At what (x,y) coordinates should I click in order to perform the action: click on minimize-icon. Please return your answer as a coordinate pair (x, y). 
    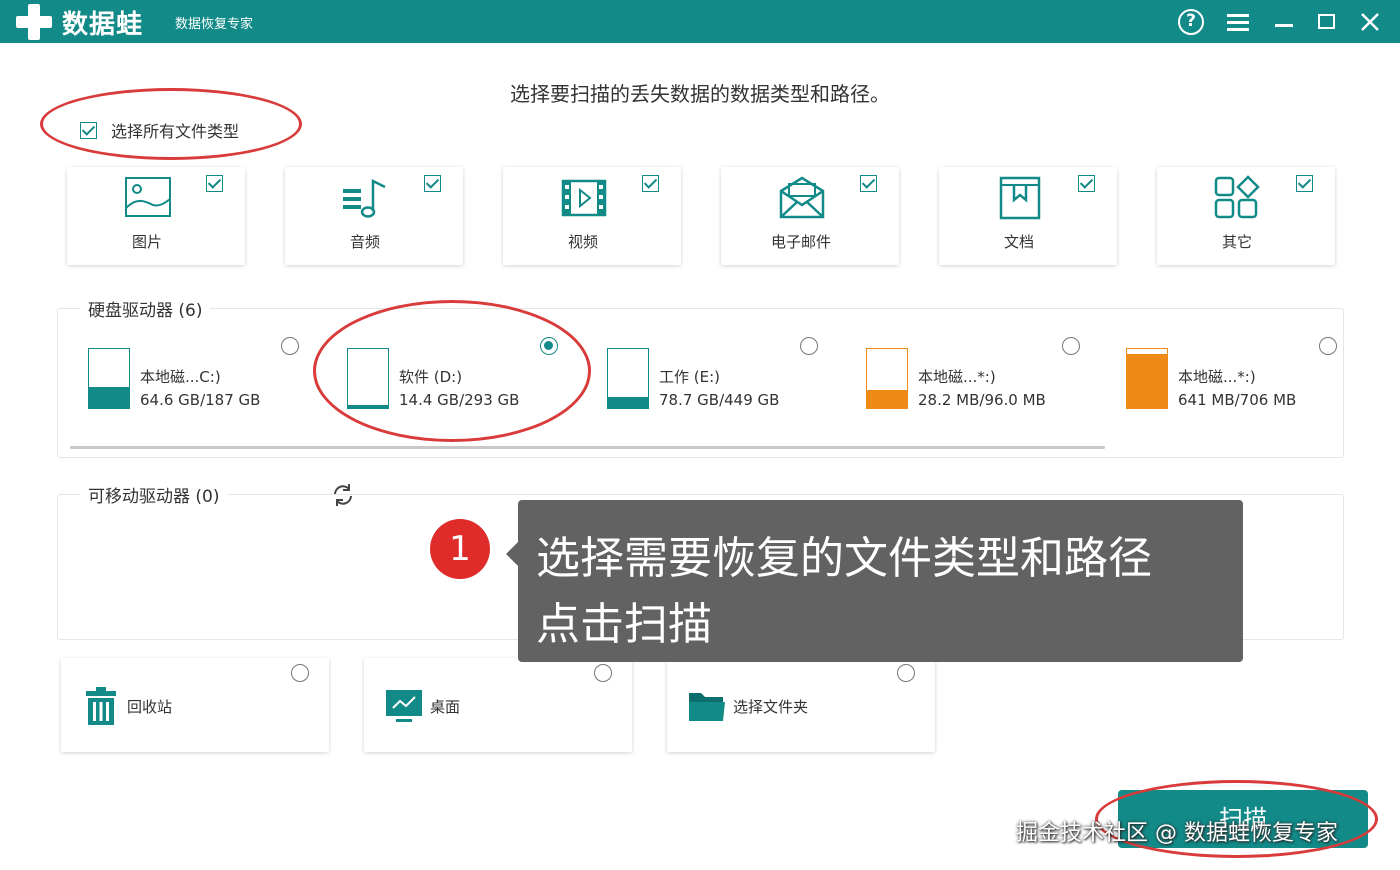
    Looking at the image, I should click on (1284, 22).